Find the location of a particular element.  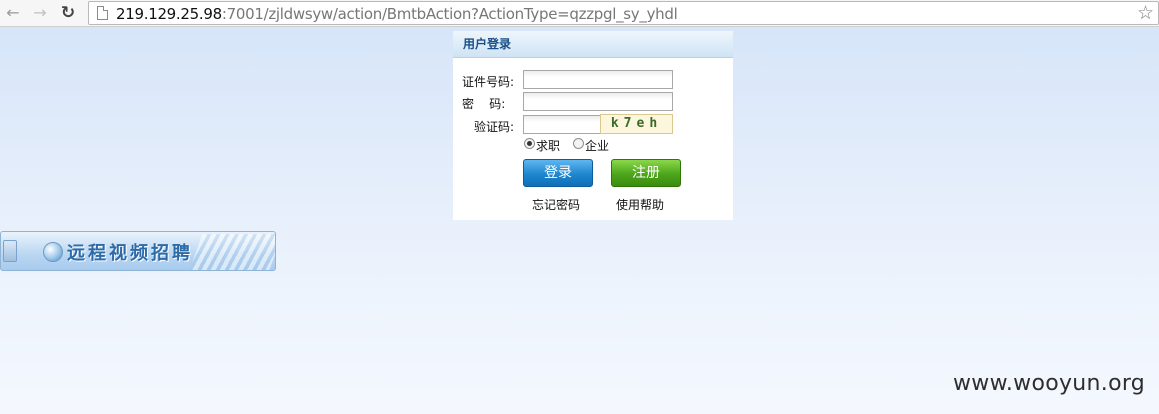

remote-video-recruitment-banner: 远程视频招聘 is located at coordinates (138, 251).